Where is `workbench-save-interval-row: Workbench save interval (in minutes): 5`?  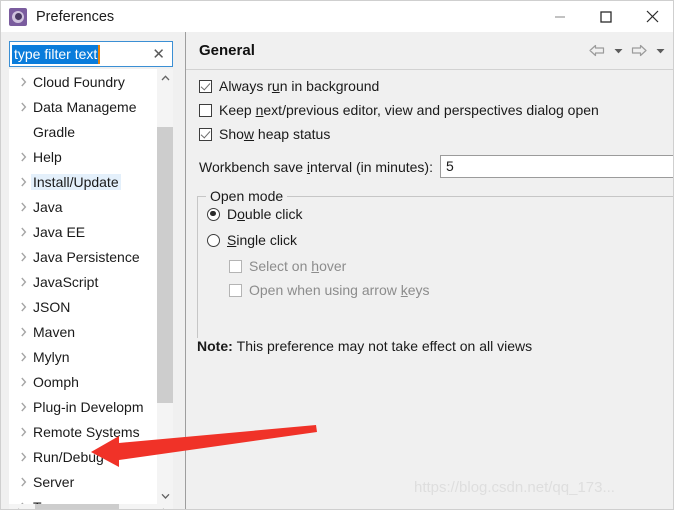 workbench-save-interval-row: Workbench save interval (in minutes): 5 is located at coordinates (436, 166).